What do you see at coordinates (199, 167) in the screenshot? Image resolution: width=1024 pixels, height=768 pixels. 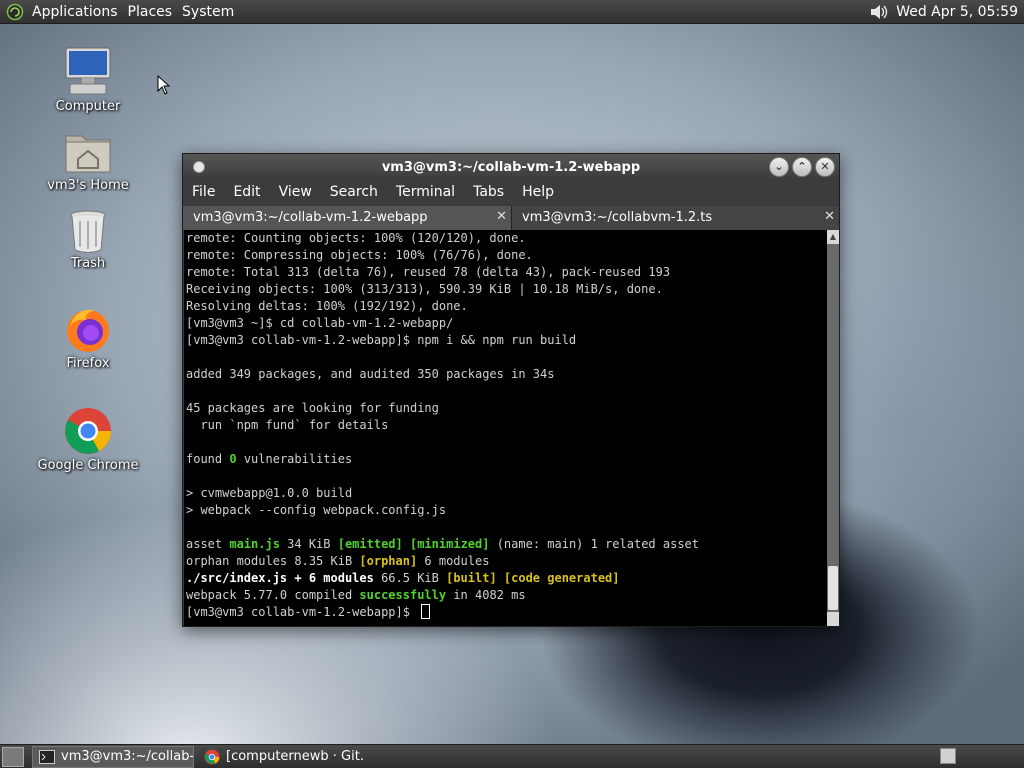 I see `window-menu-icon` at bounding box center [199, 167].